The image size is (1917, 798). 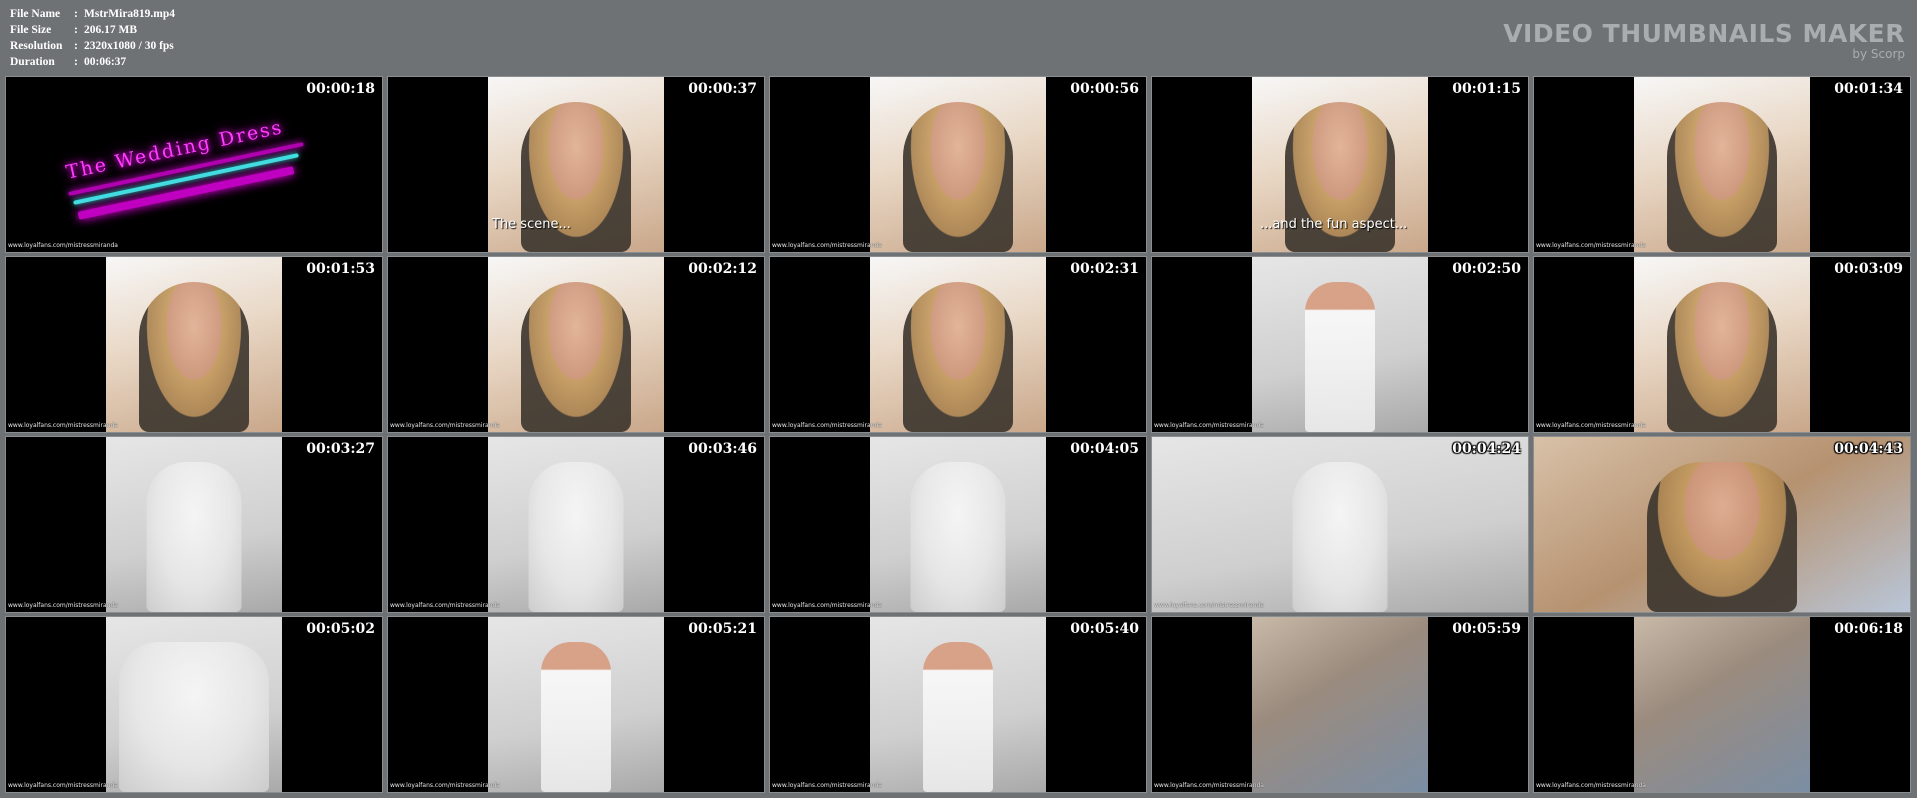 I want to click on timestamp: 00:05:02, so click(x=340, y=629).